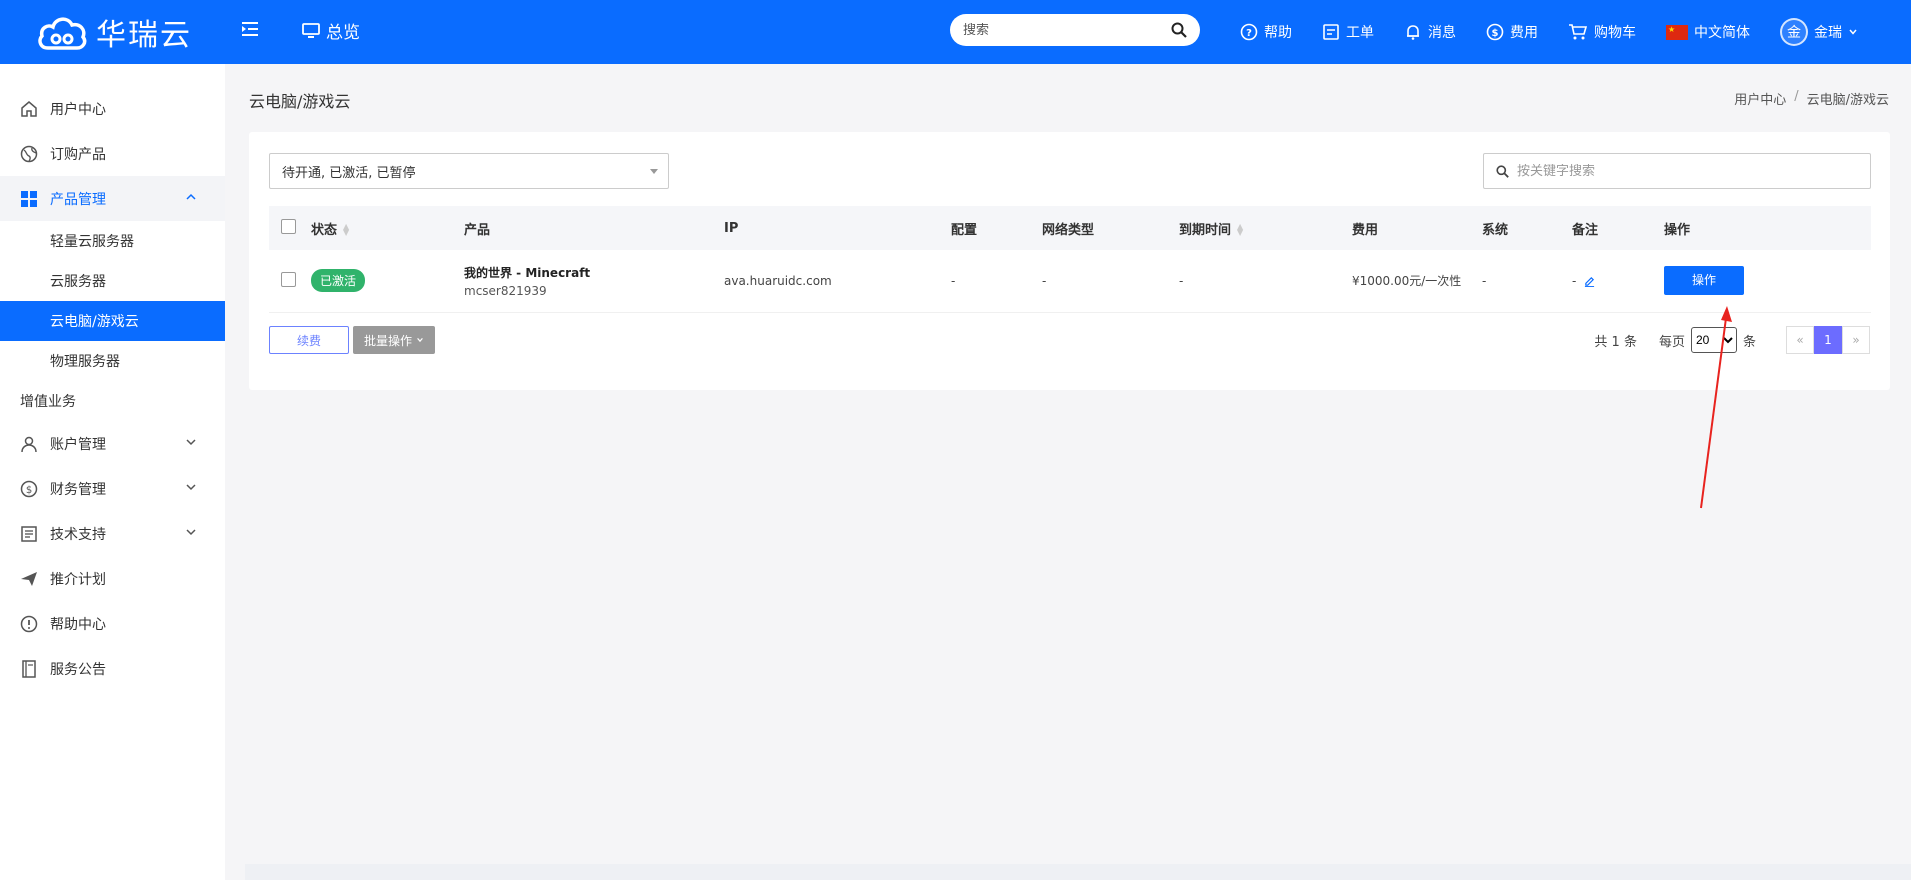  Describe the element at coordinates (288, 226) in the screenshot. I see `select-all-checkbox` at that location.